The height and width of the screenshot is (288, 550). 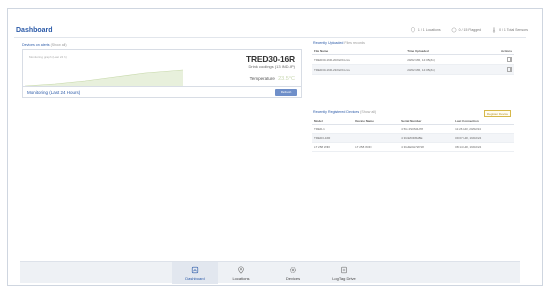 I want to click on nav-label: Locations, so click(x=241, y=278).